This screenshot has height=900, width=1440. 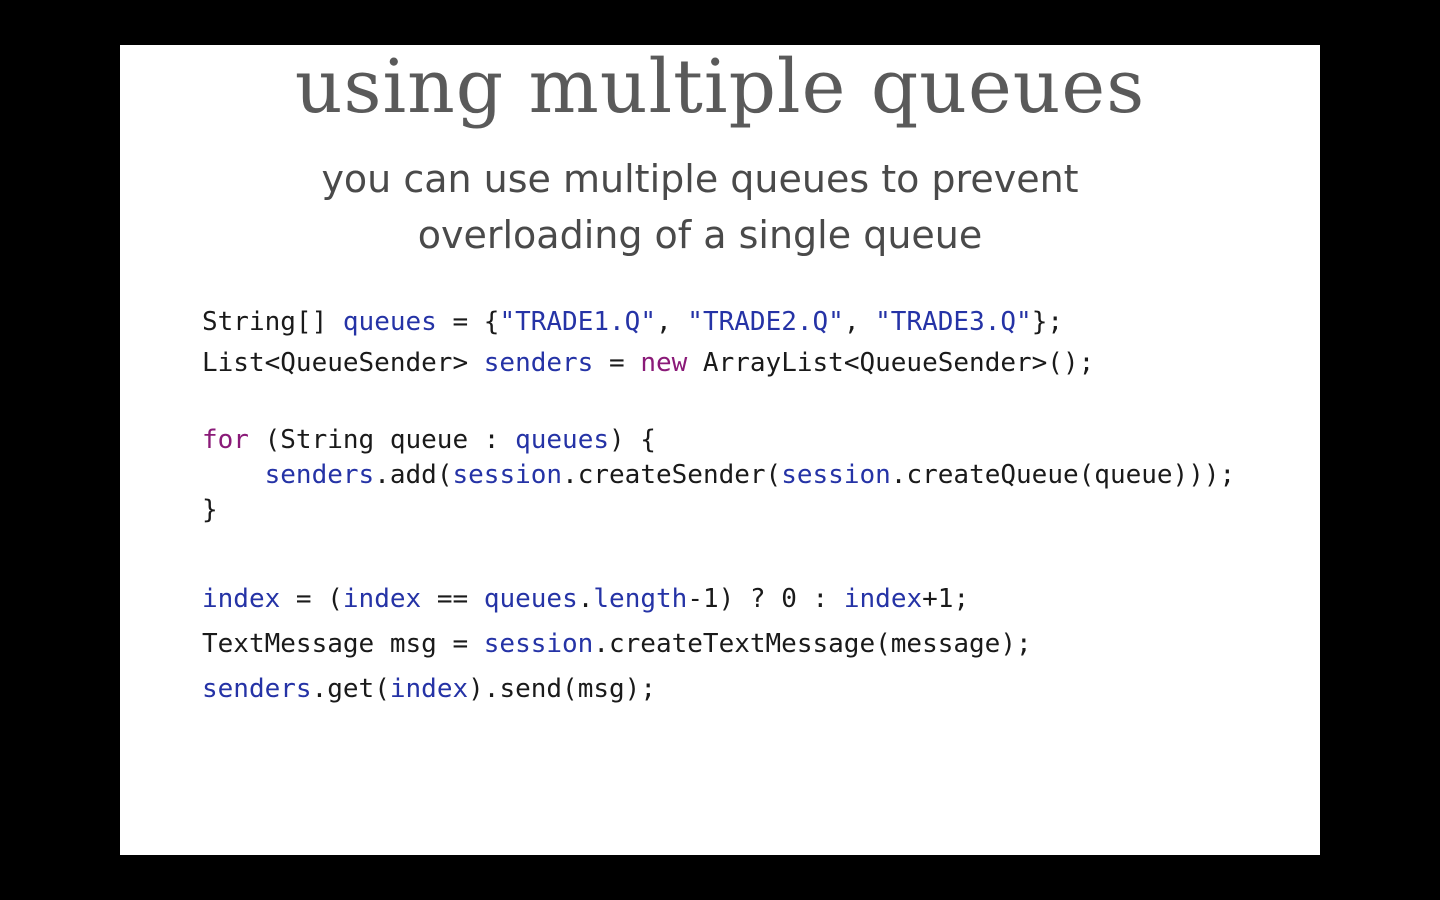 I want to click on code-token: ArrayList<QueueSender>();, so click(x=891, y=363).